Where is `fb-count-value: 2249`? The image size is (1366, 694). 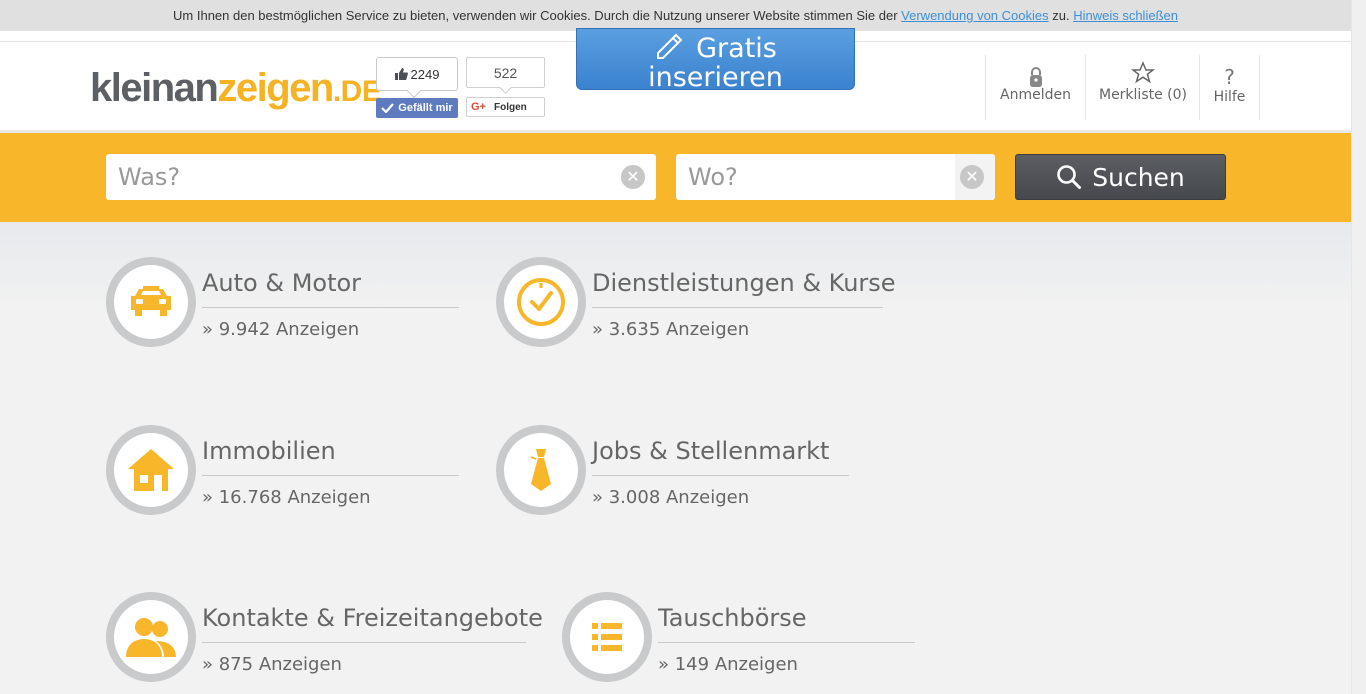
fb-count-value: 2249 is located at coordinates (425, 74).